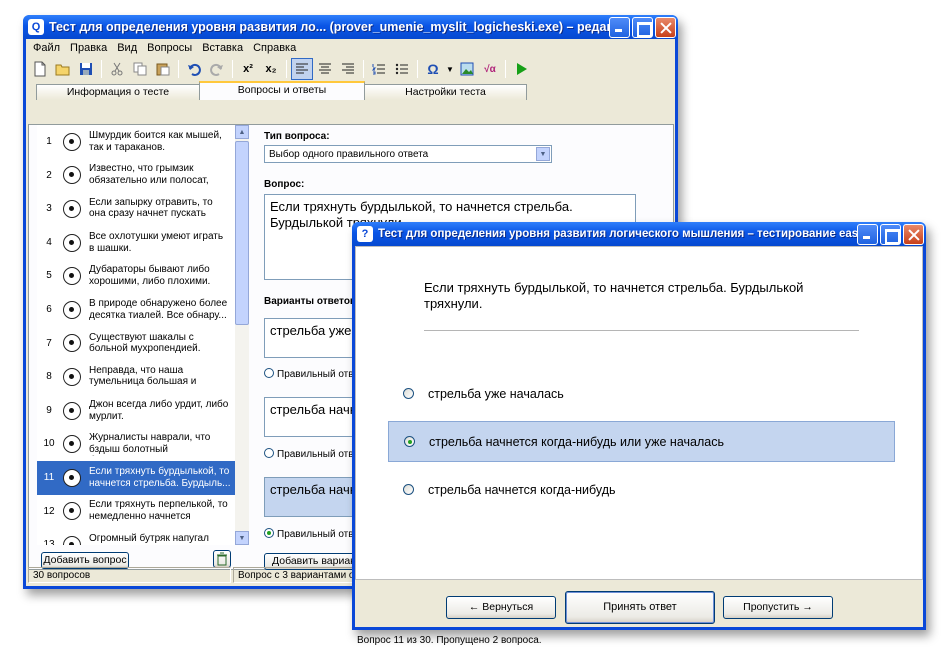  I want to click on toolbar: x² x₂ Ω ▼ √α, so click(350, 69).